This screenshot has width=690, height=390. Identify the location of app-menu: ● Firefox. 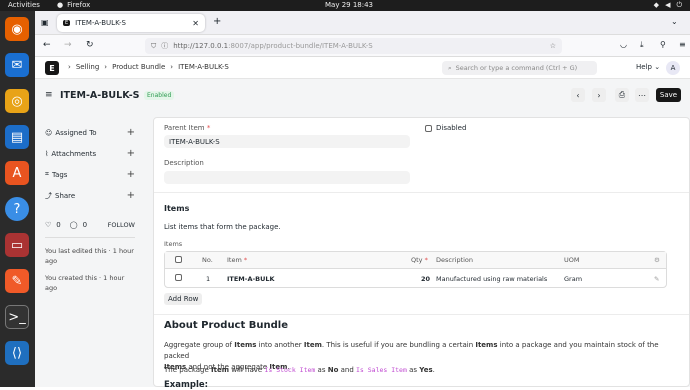
(73, 5).